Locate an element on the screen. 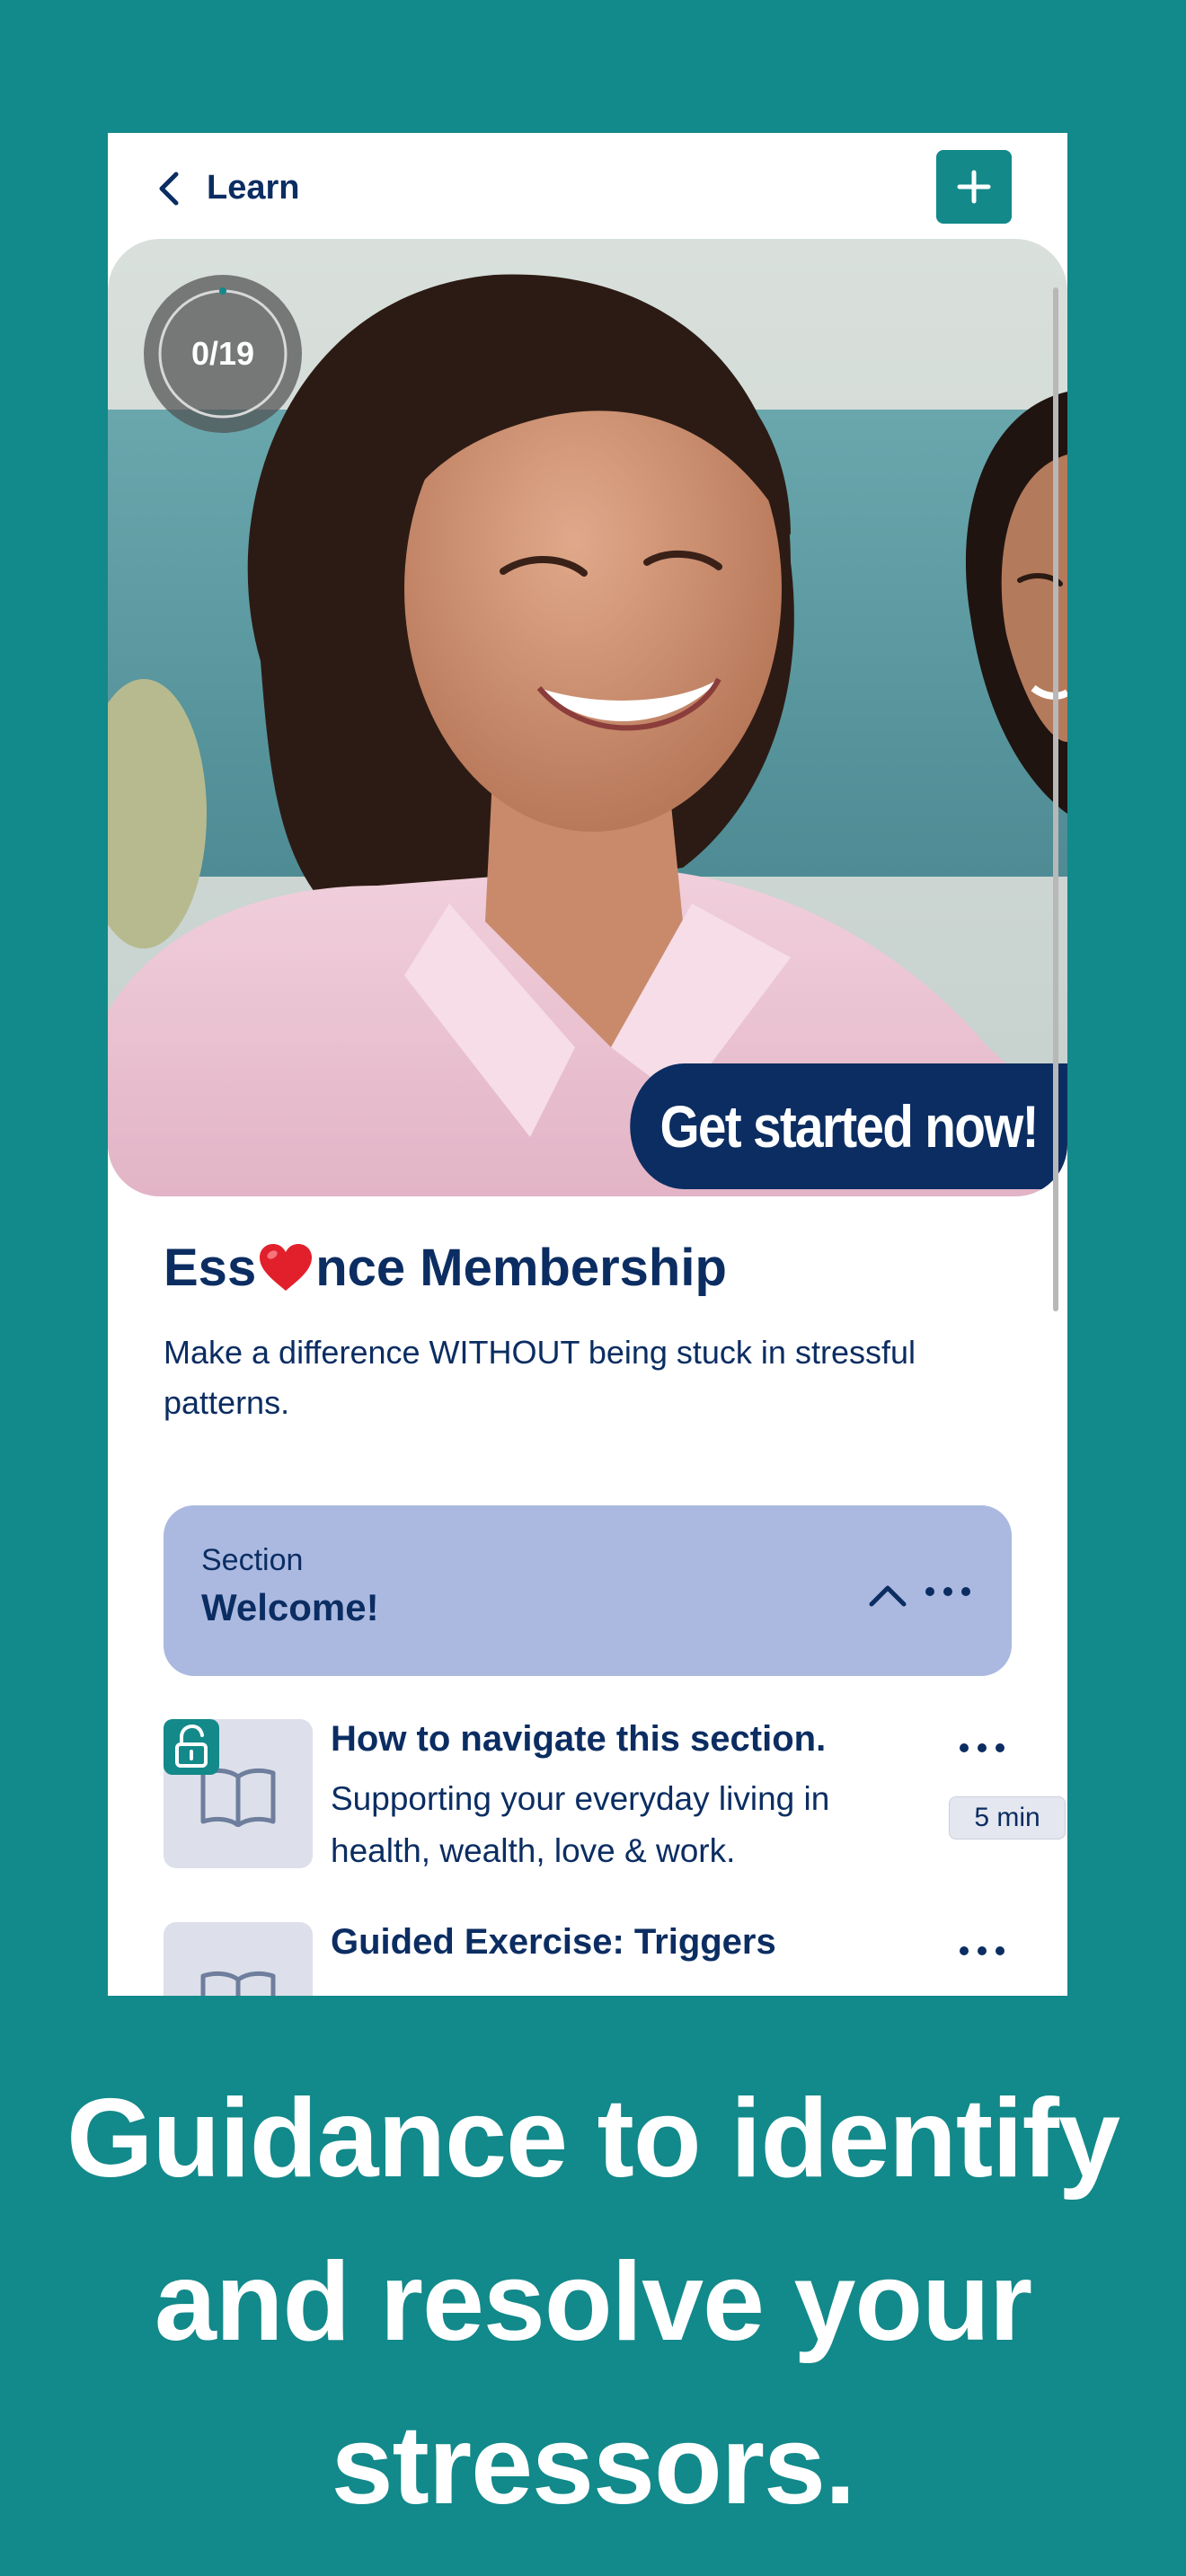 This screenshot has width=1186, height=2576. back-button is located at coordinates (169, 188).